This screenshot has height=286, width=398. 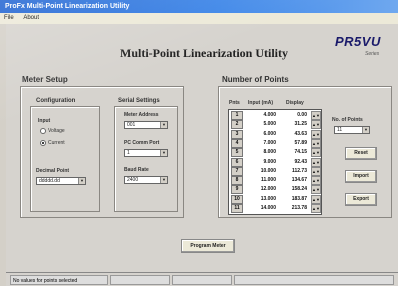 What do you see at coordinates (199, 18) in the screenshot?
I see `menu-bar: File About` at bounding box center [199, 18].